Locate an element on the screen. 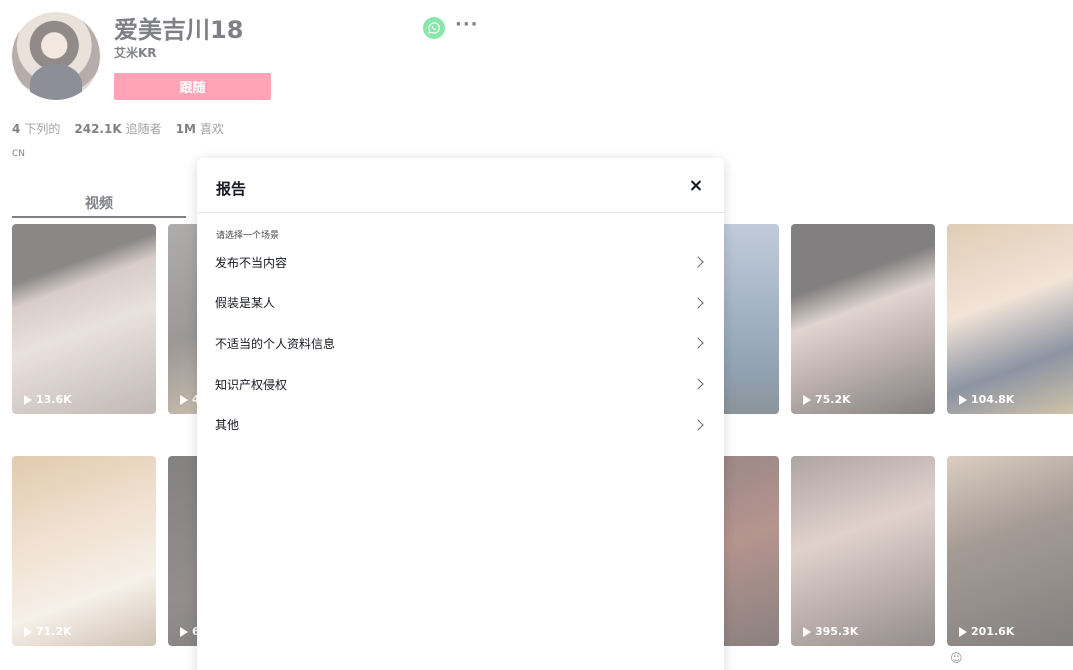  report-reason-list: 发布不当内容 假装是某人 不适当的个人资料信息 知识产权侵权 其他 is located at coordinates (460, 343).